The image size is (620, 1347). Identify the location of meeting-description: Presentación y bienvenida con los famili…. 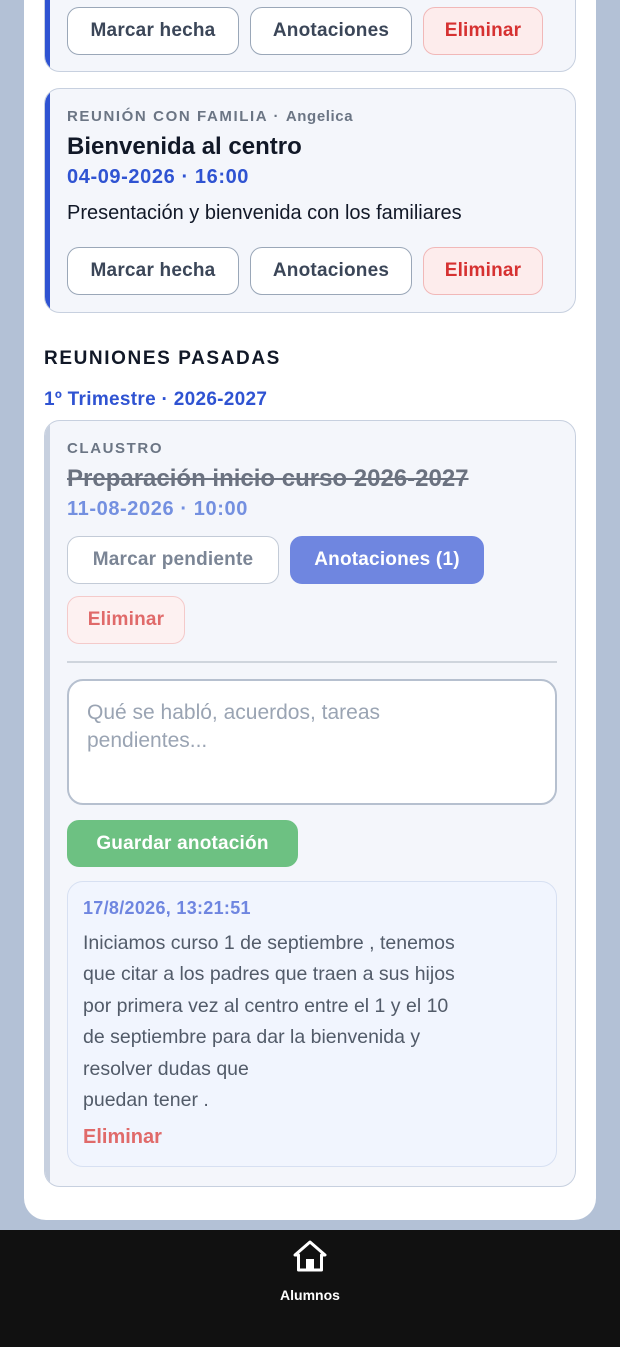
(264, 213).